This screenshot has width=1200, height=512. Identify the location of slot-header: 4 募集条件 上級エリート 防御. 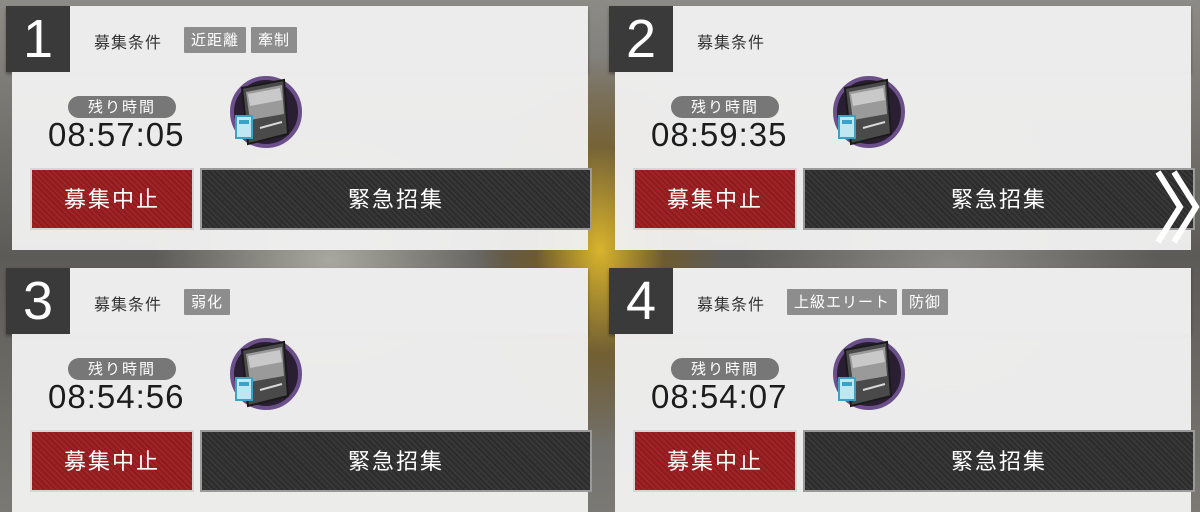
(900, 301).